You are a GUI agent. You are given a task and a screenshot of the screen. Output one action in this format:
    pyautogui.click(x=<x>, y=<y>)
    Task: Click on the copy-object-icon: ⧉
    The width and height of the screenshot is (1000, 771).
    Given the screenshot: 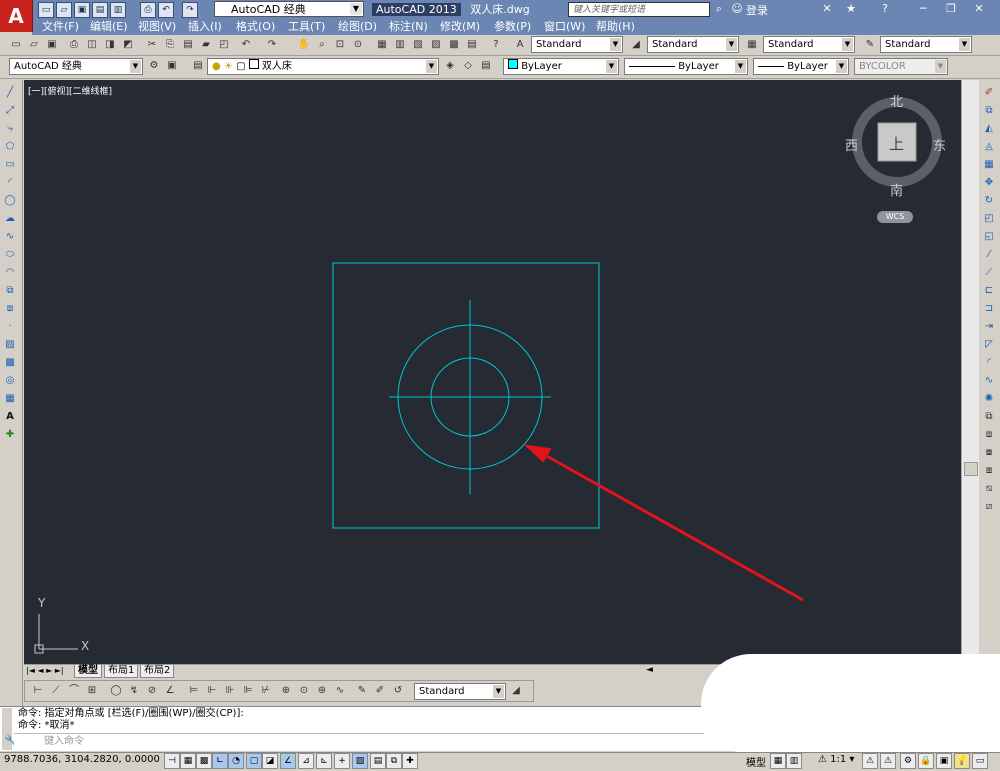 What is the action you would take?
    pyautogui.click(x=989, y=111)
    